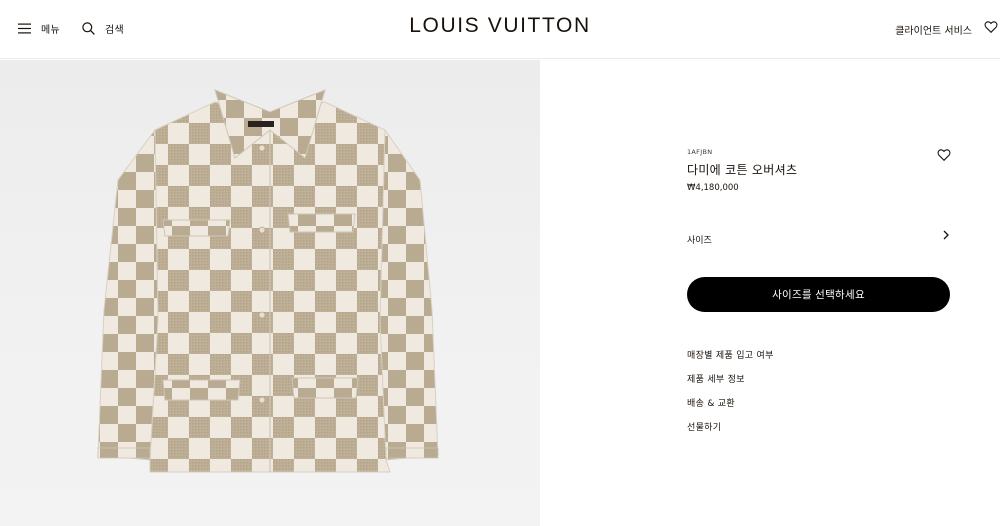  Describe the element at coordinates (991, 27) in the screenshot. I see `heart-icon` at that location.